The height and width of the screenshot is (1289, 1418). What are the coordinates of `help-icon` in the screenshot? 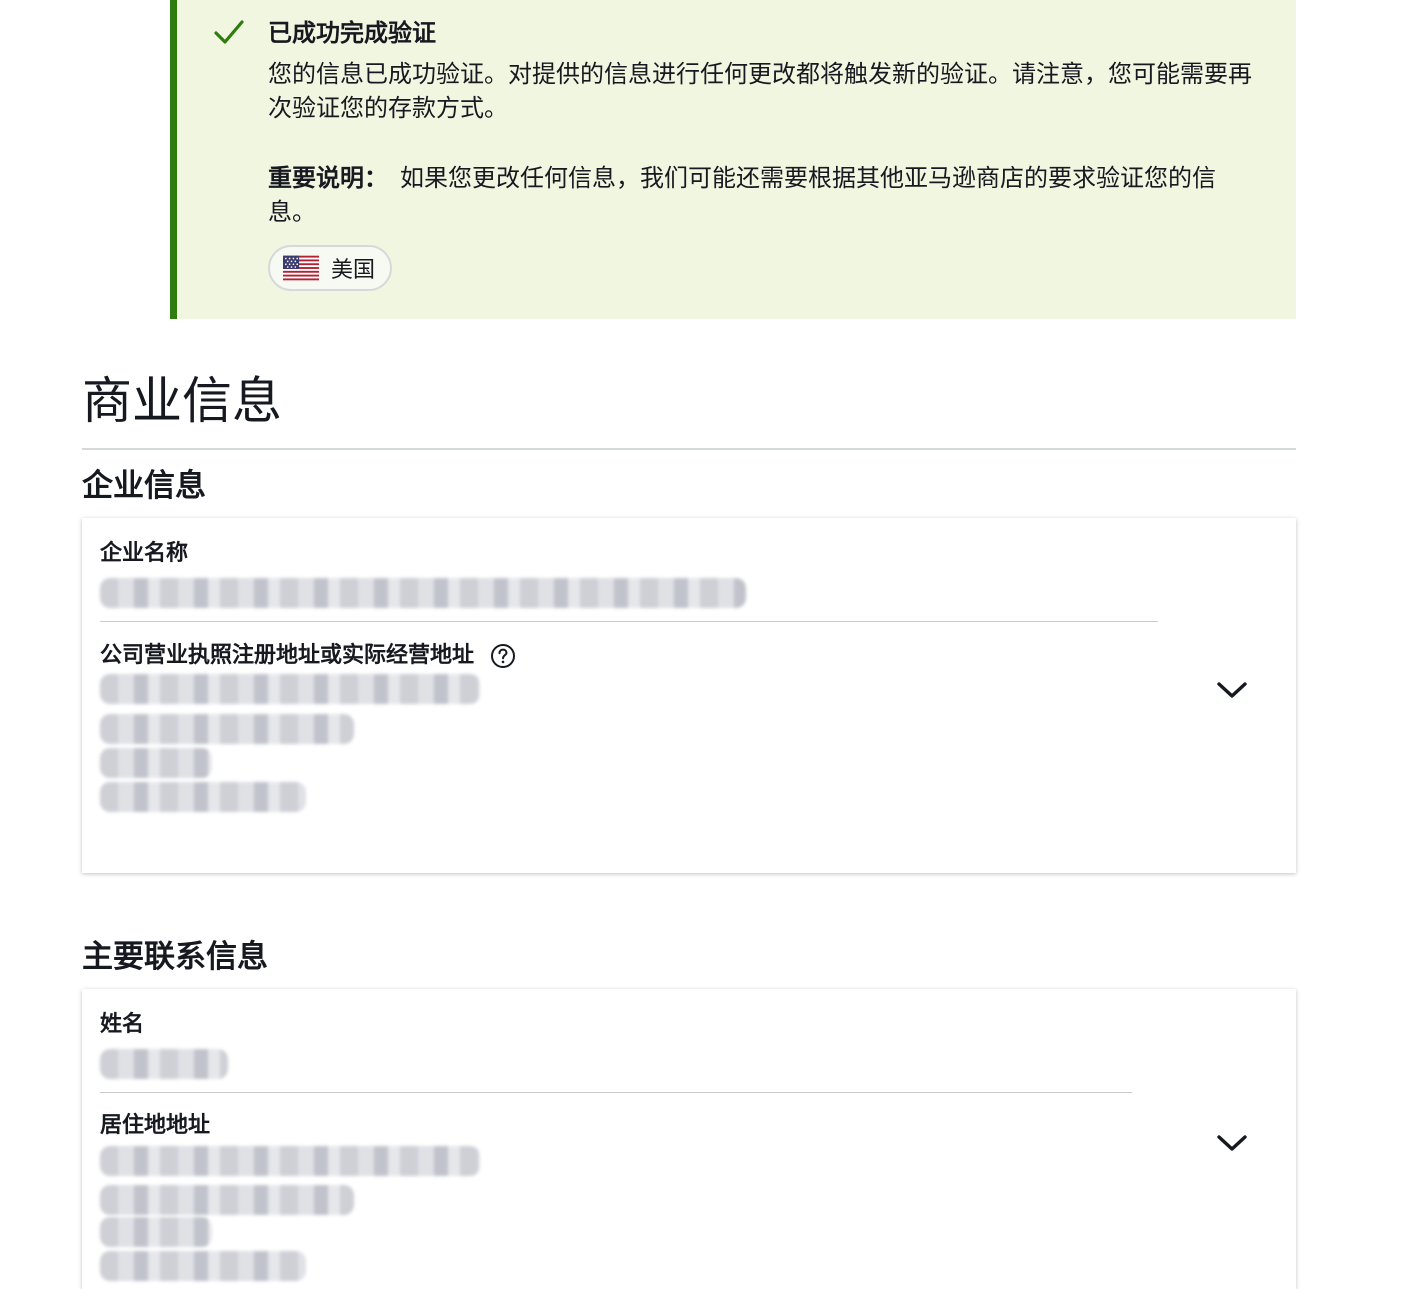 It's located at (503, 656).